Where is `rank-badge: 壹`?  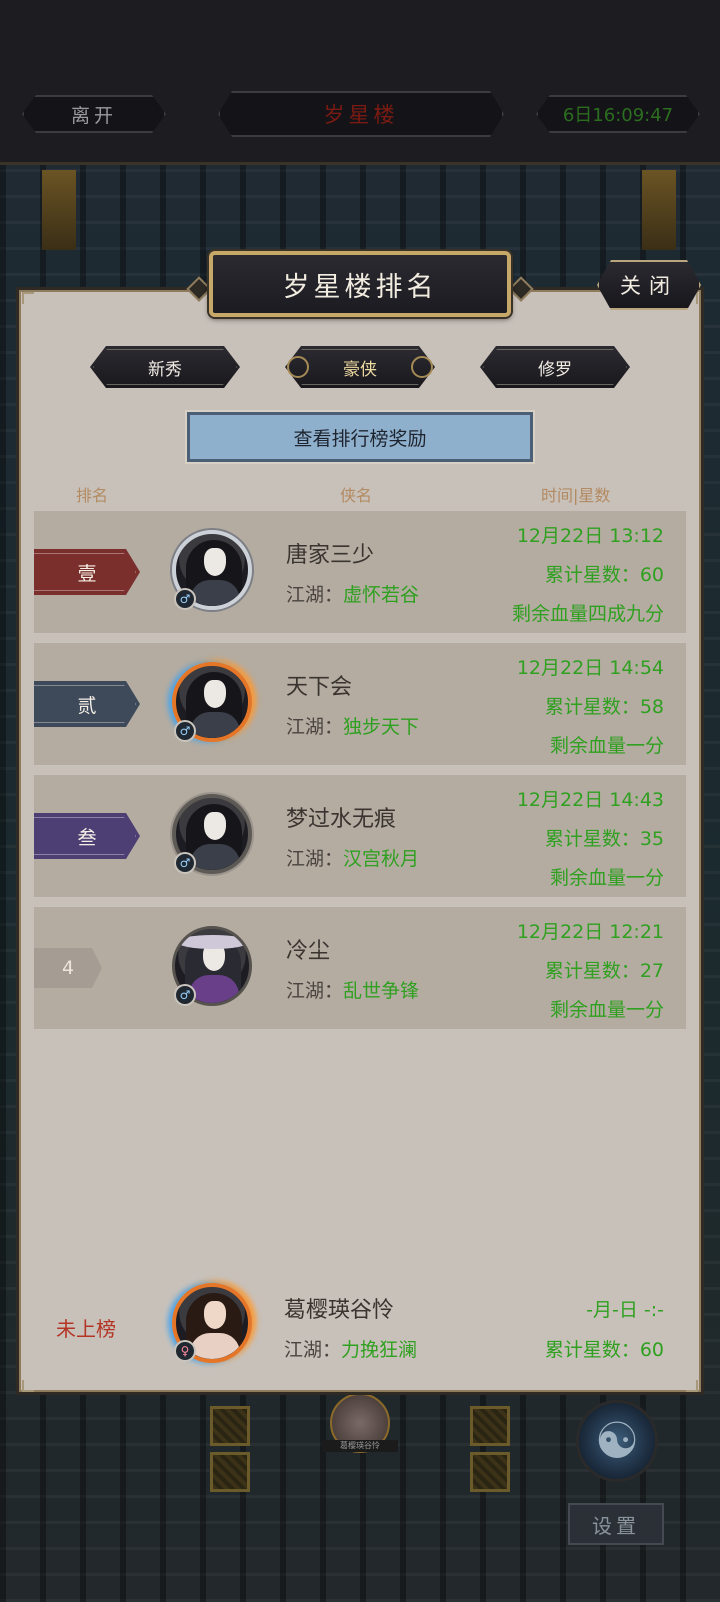 rank-badge: 壹 is located at coordinates (87, 572).